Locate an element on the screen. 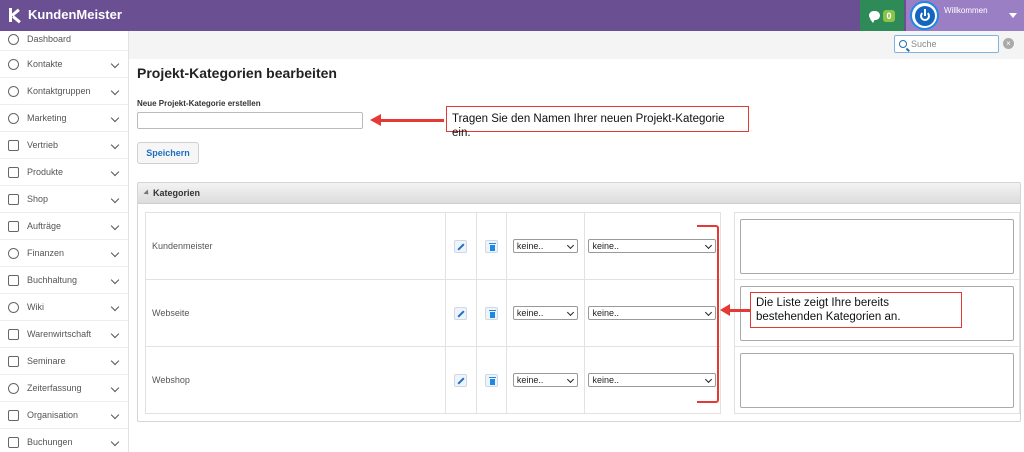 This screenshot has height=452, width=1024. sidebar-item-label: Dashboard is located at coordinates (49, 39).